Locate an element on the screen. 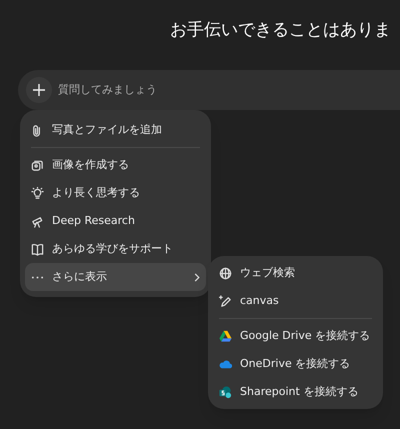 The height and width of the screenshot is (429, 400). pen-icon is located at coordinates (225, 301).